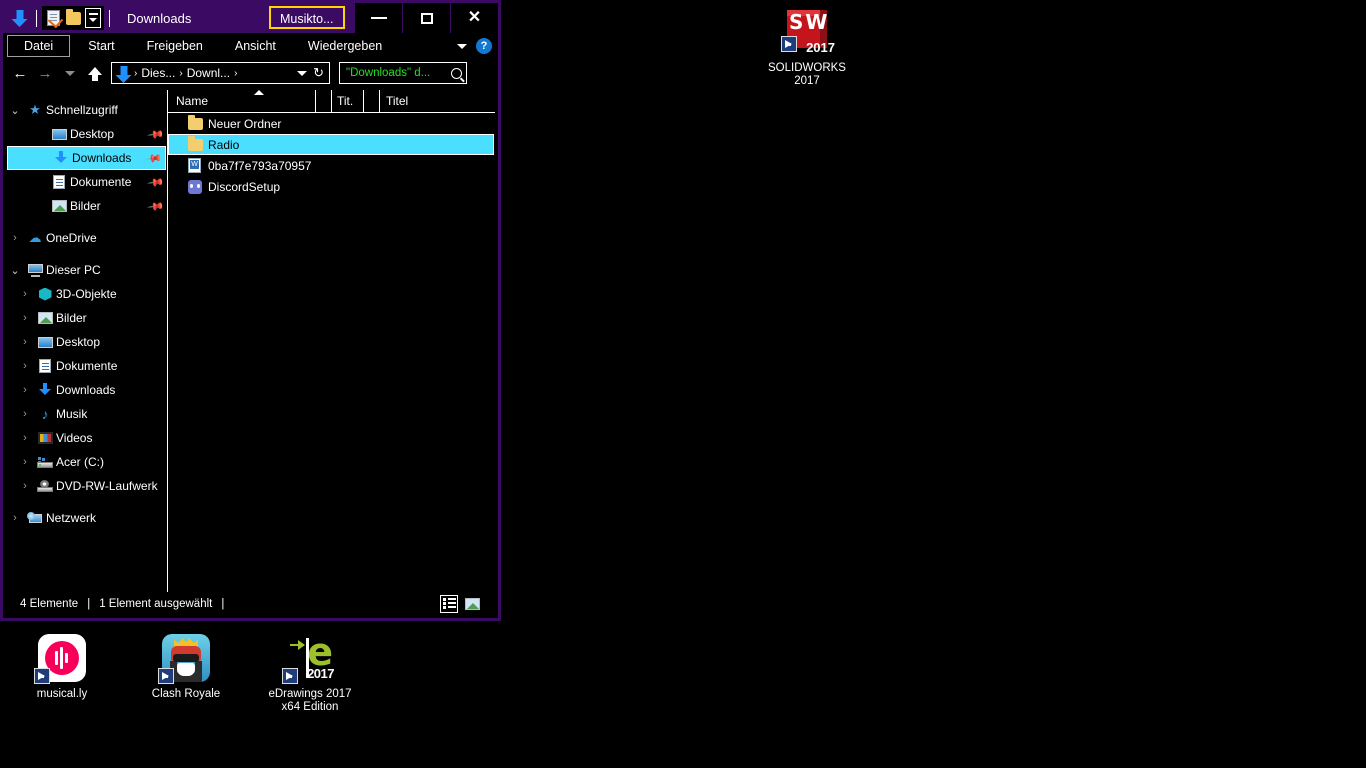 Image resolution: width=1366 pixels, height=768 pixels. Describe the element at coordinates (378, 18) in the screenshot. I see `minimize-button` at that location.